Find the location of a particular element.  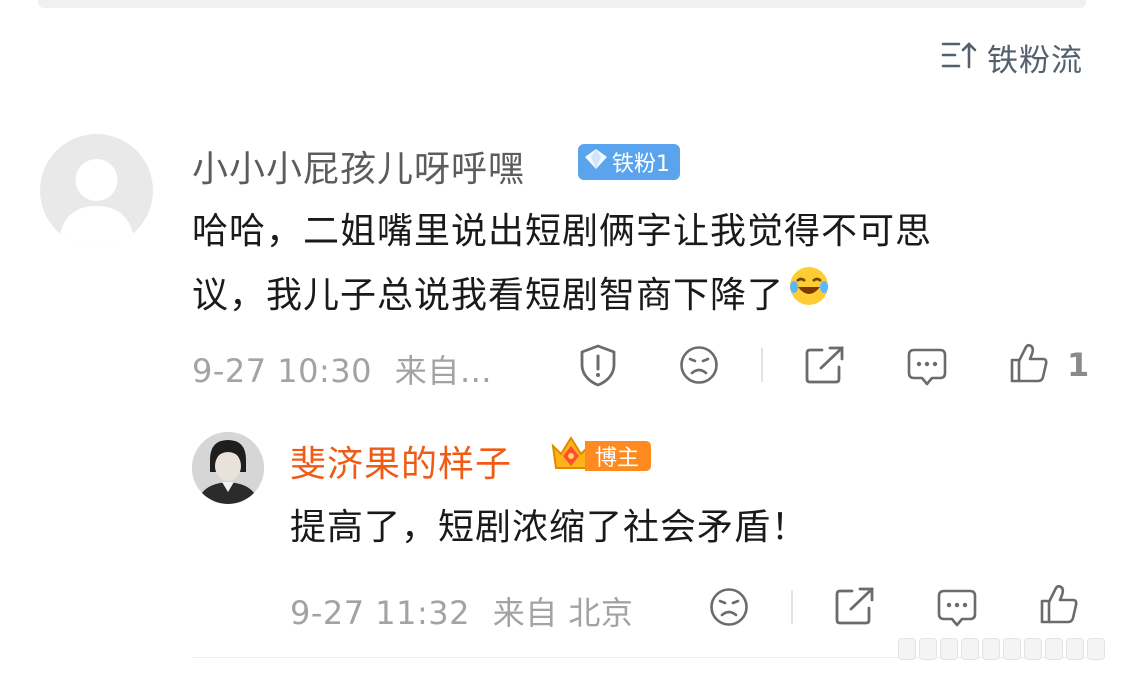

reply-source: 来自 北京 is located at coordinates (563, 613).